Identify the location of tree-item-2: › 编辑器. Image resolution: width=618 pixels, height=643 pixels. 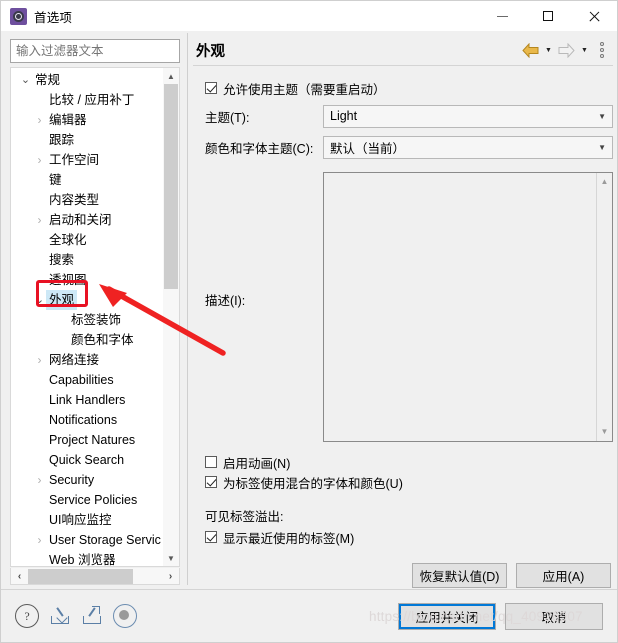
(86, 120).